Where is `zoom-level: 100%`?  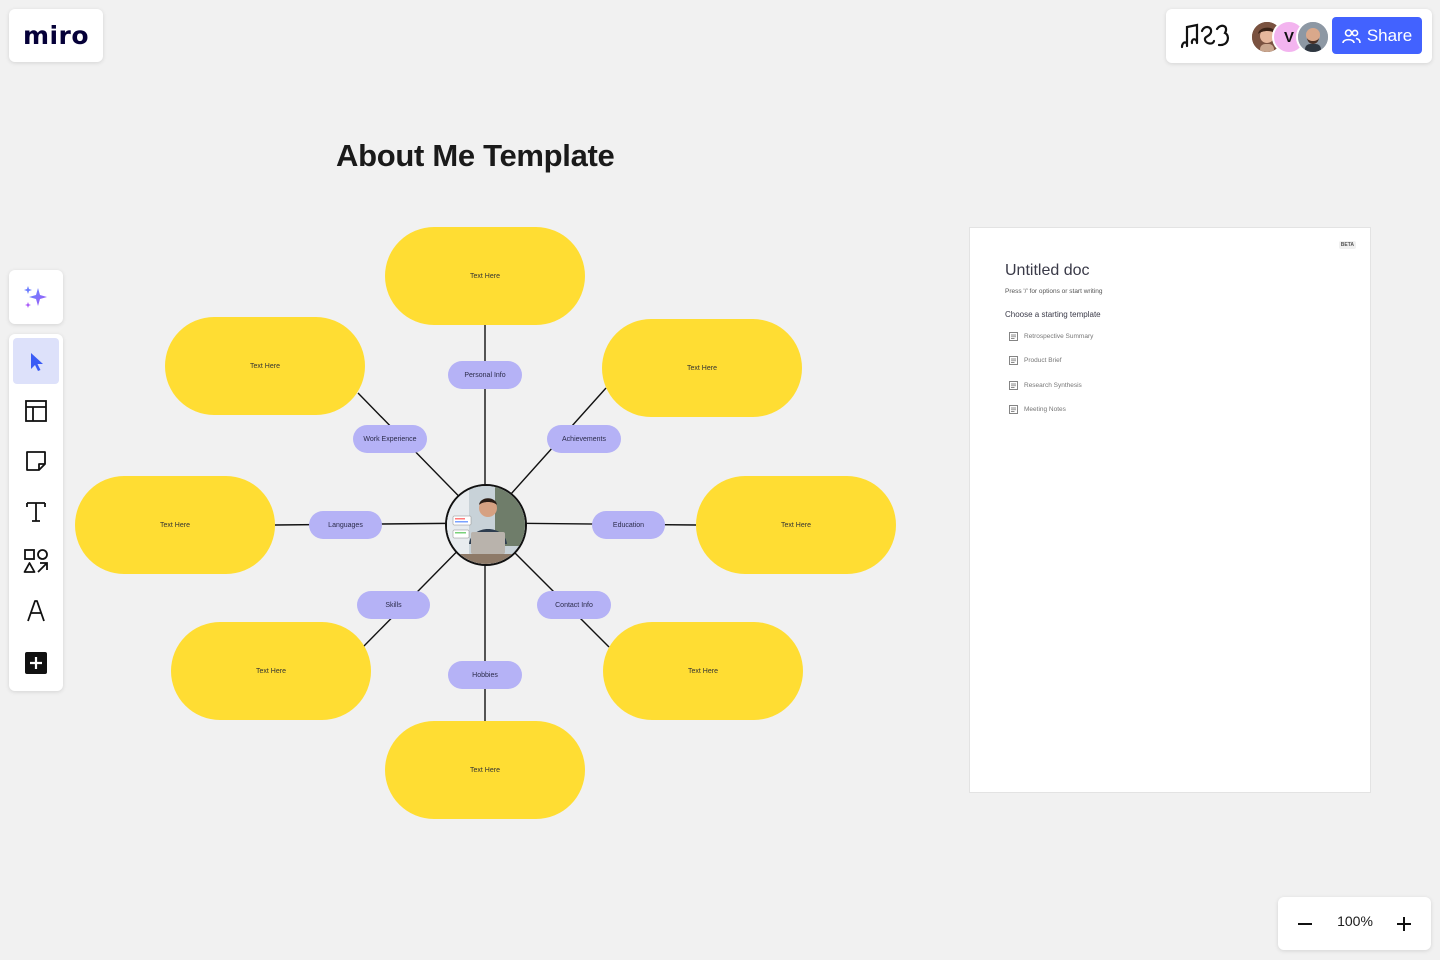 zoom-level: 100% is located at coordinates (1355, 921).